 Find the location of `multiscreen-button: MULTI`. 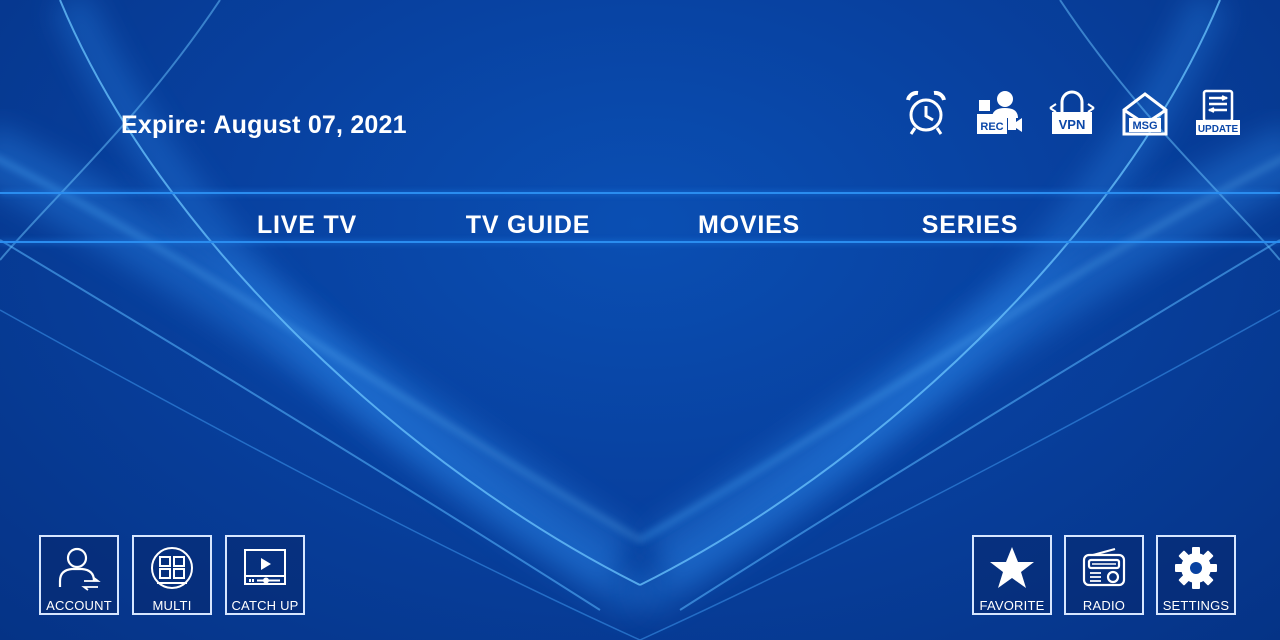

multiscreen-button: MULTI is located at coordinates (172, 575).